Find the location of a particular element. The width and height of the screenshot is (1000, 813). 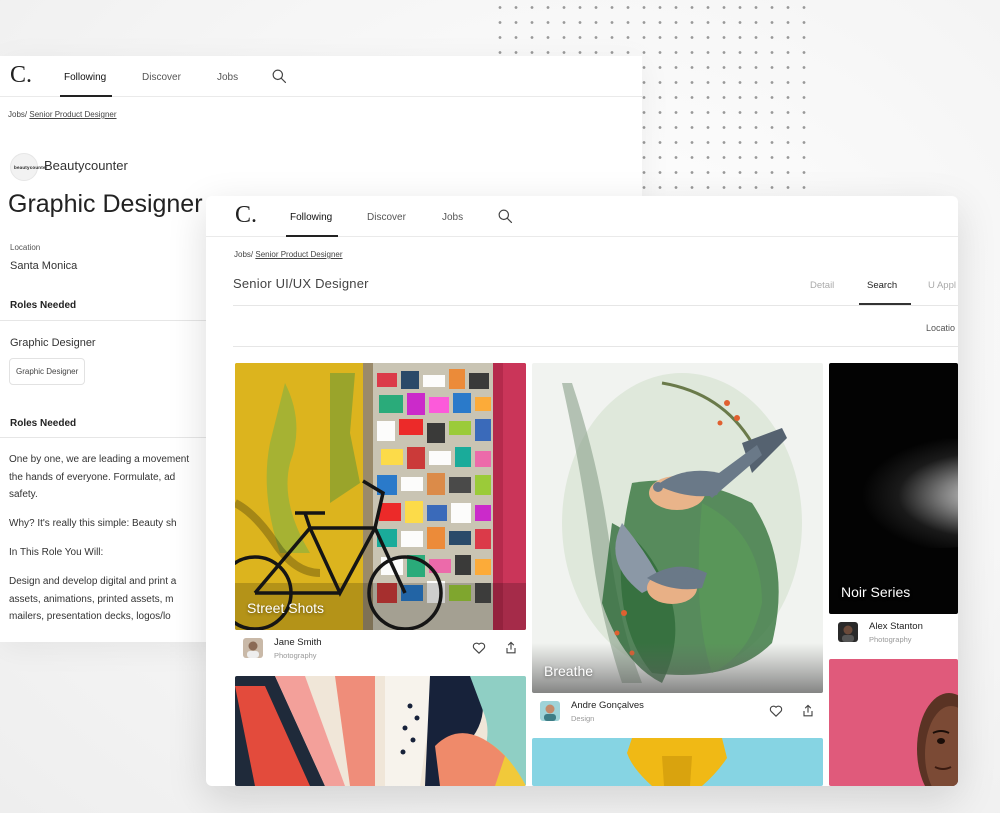

project-card-street-shots: Street Shots is located at coordinates (380, 496).